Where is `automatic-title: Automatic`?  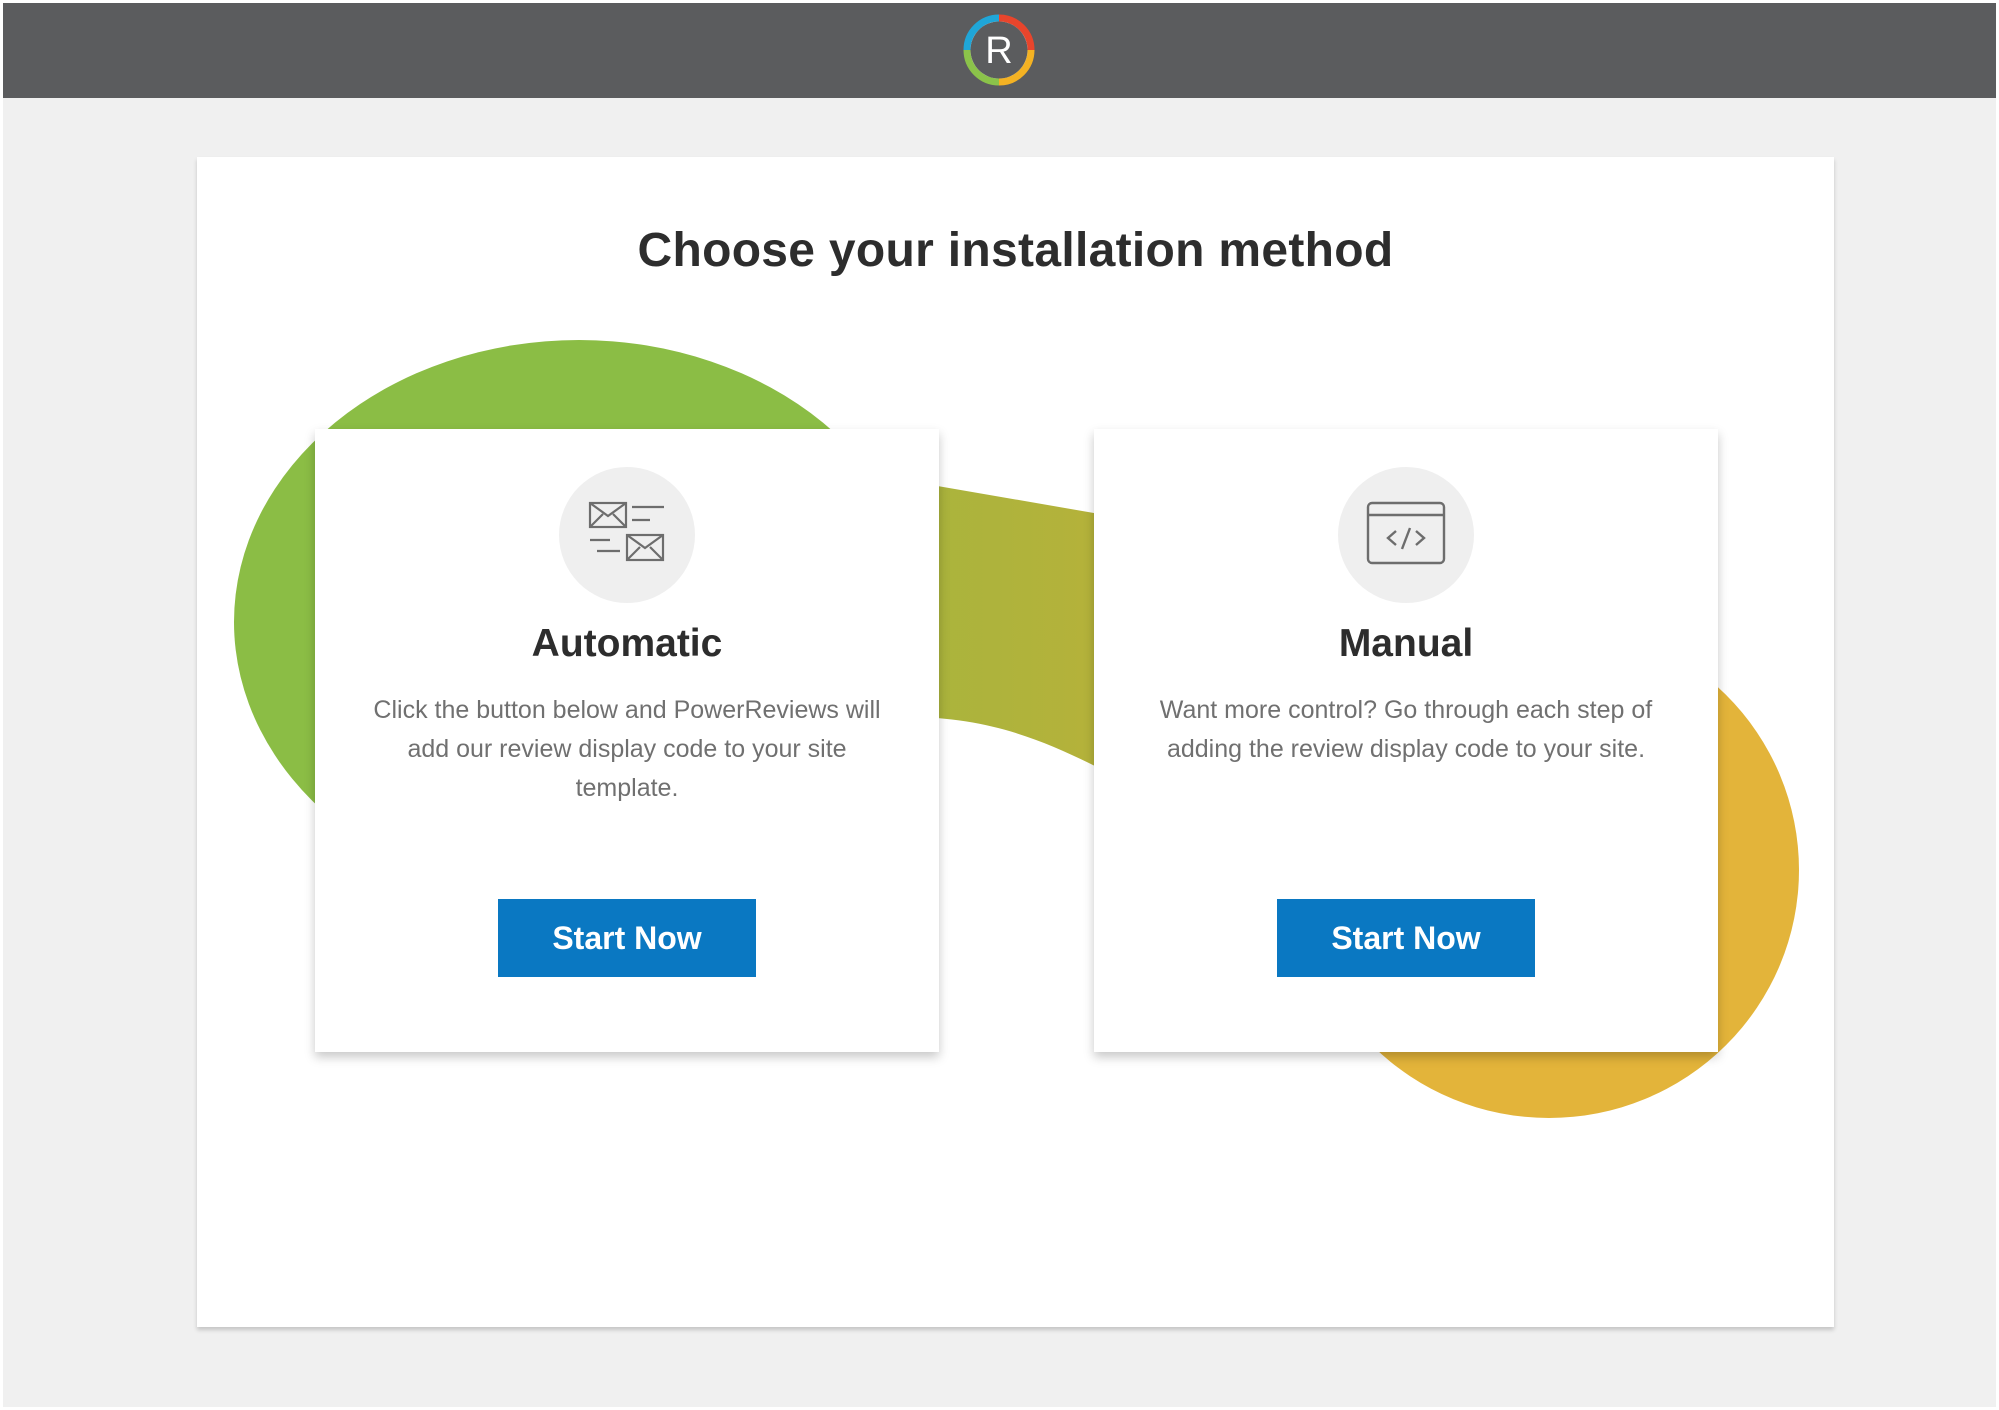
automatic-title: Automatic is located at coordinates (627, 643).